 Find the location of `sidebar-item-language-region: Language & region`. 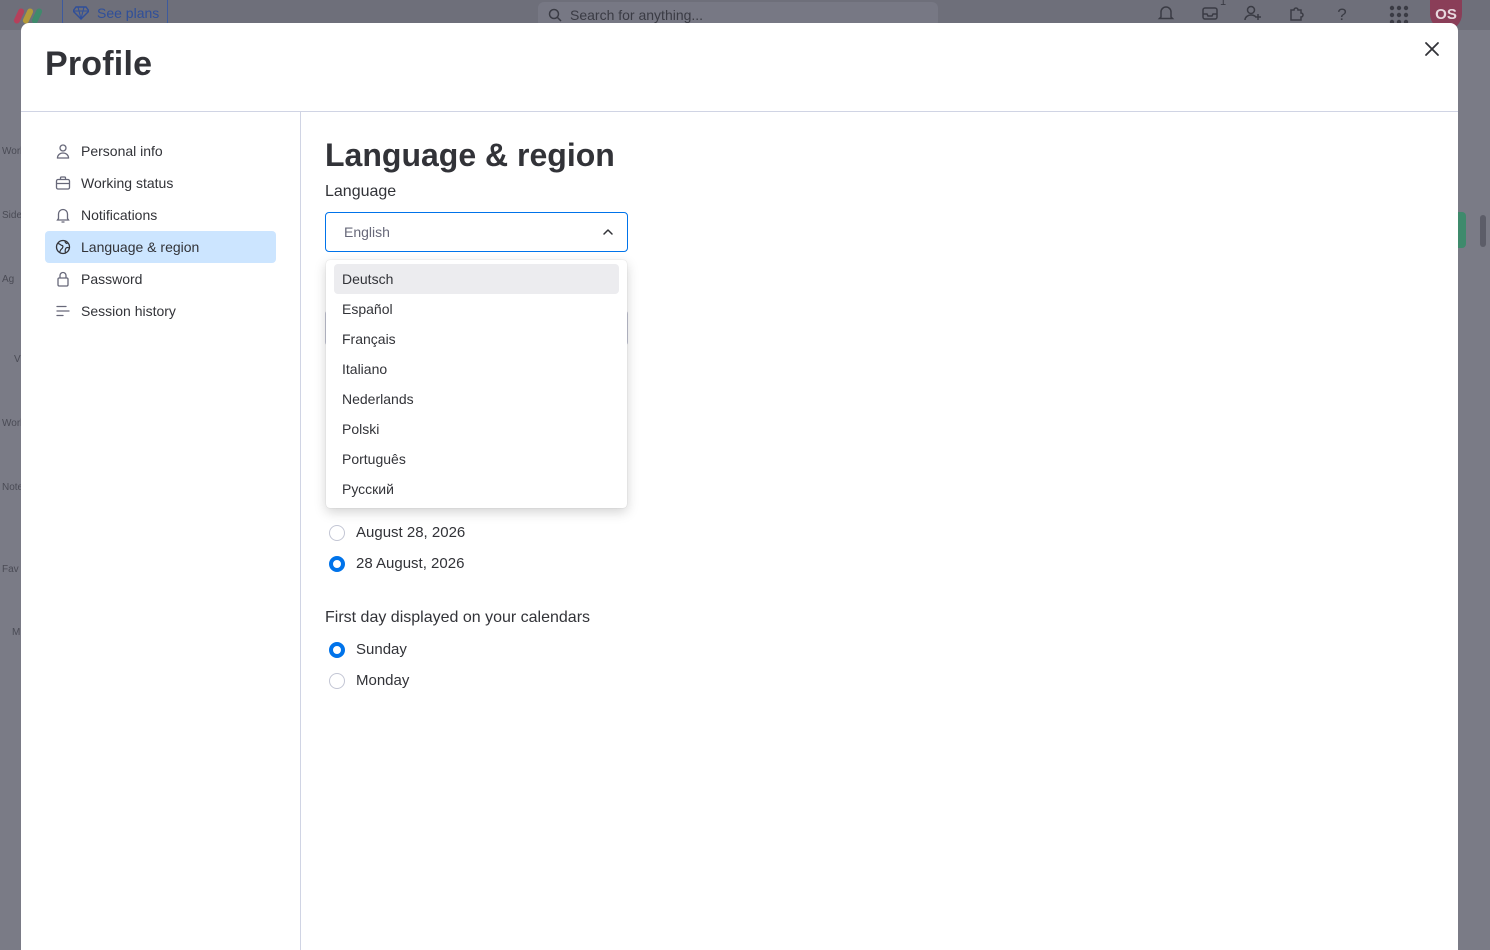

sidebar-item-language-region: Language & region is located at coordinates (160, 247).